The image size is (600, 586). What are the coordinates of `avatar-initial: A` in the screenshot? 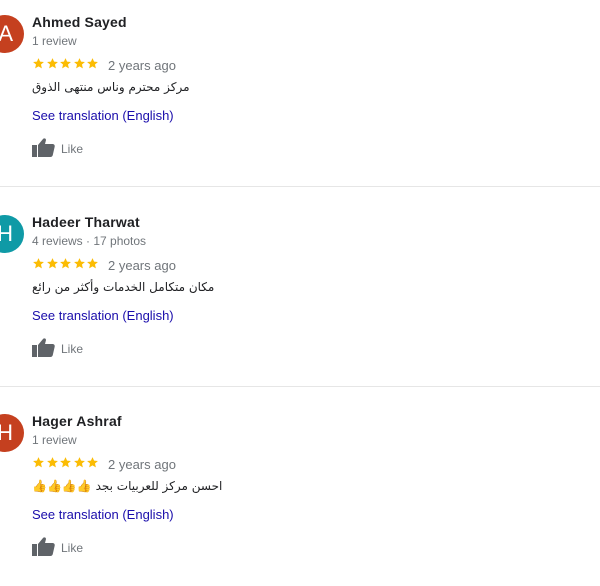 It's located at (6, 33).